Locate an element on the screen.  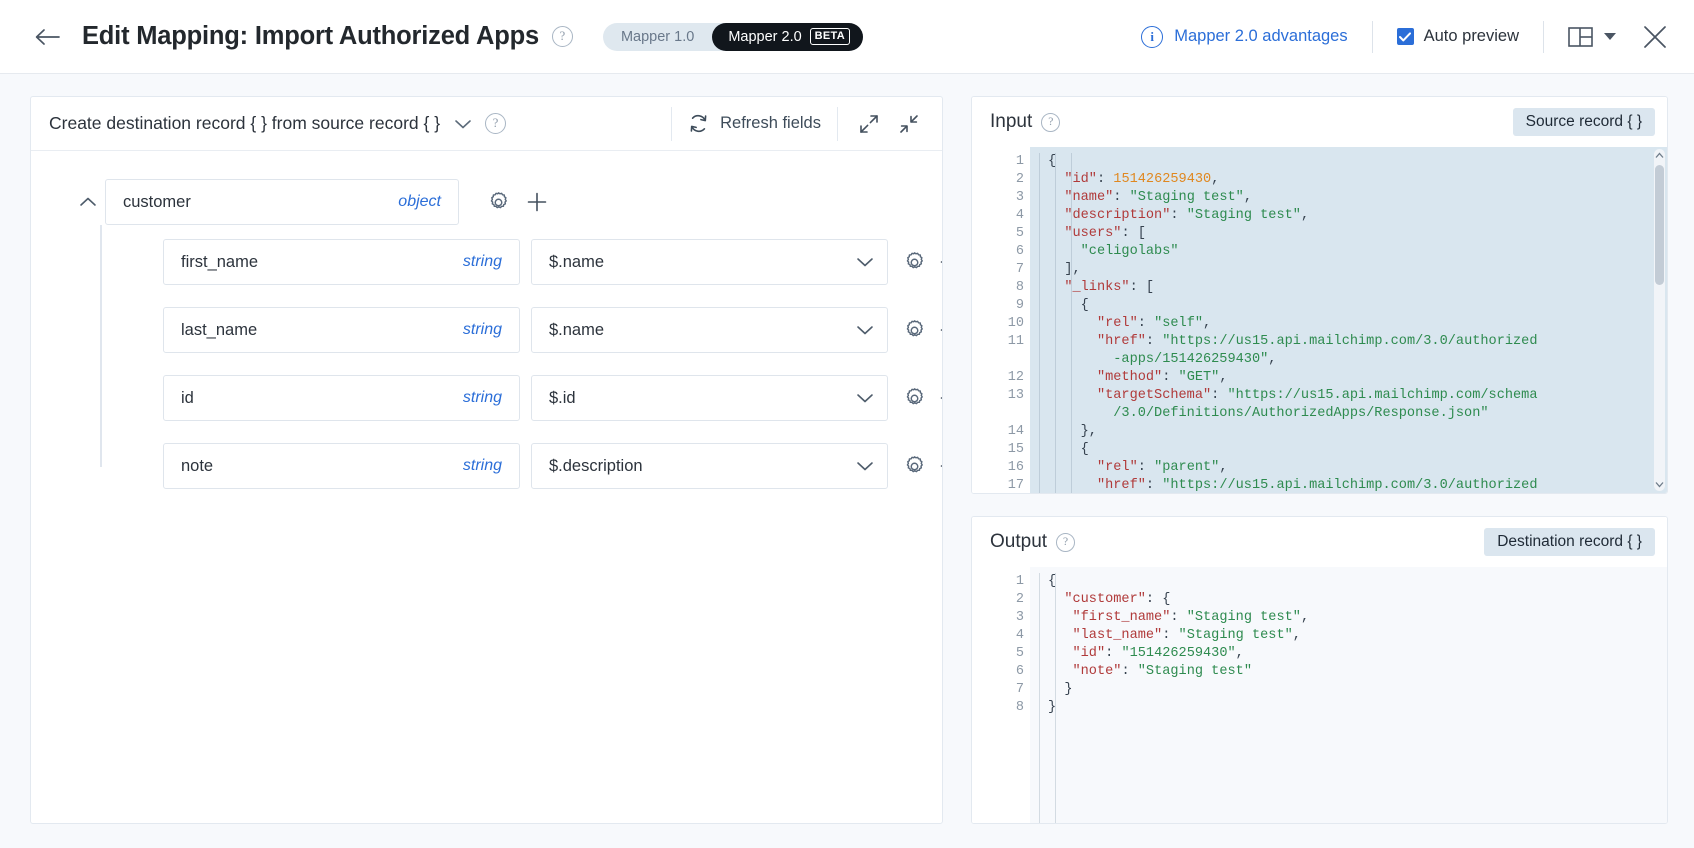
group-field-type: object is located at coordinates (419, 201).